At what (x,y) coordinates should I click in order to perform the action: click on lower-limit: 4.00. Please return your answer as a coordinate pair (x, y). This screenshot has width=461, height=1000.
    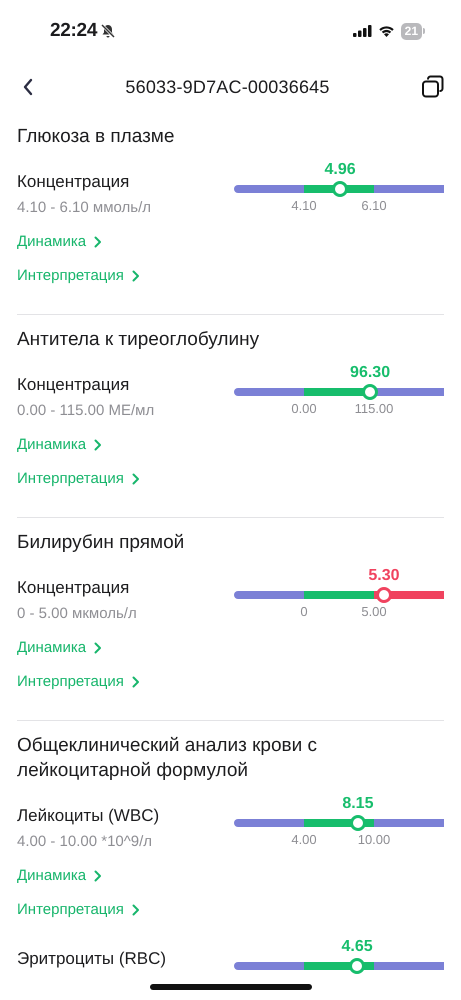
    Looking at the image, I should click on (304, 839).